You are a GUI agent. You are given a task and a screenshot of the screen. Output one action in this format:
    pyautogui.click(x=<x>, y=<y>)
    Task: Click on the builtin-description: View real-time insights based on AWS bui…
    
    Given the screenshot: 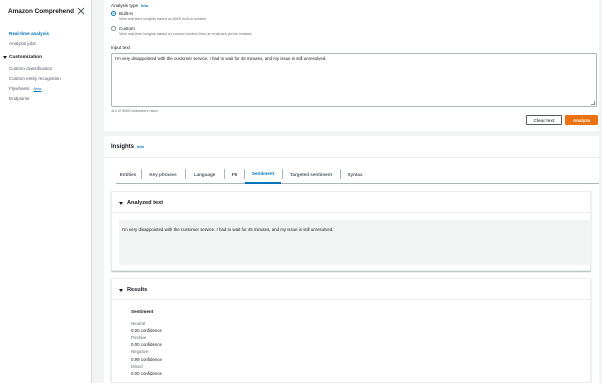 What is the action you would take?
    pyautogui.click(x=163, y=19)
    